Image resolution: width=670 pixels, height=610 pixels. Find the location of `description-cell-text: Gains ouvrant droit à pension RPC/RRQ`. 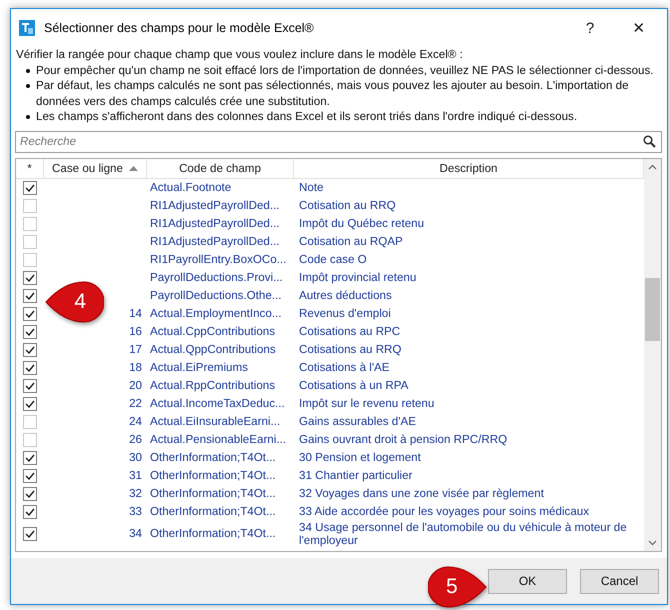

description-cell-text: Gains ouvrant droit à pension RPC/RRQ is located at coordinates (403, 439).